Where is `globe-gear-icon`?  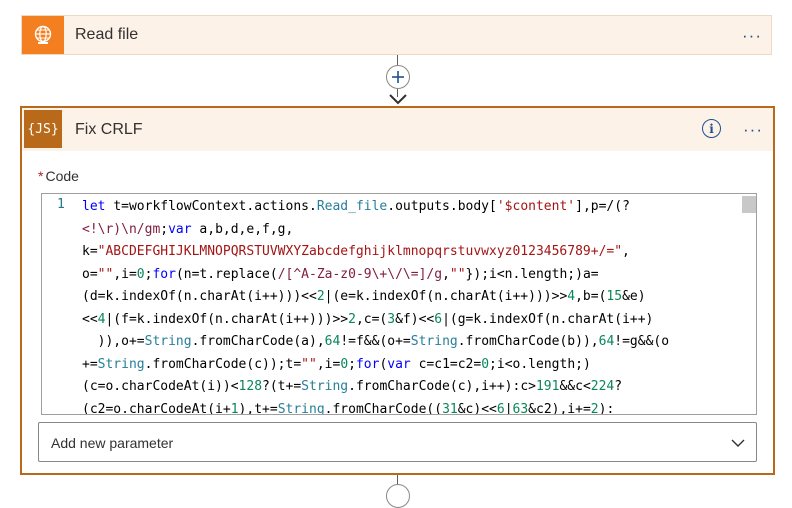
globe-gear-icon is located at coordinates (43, 35).